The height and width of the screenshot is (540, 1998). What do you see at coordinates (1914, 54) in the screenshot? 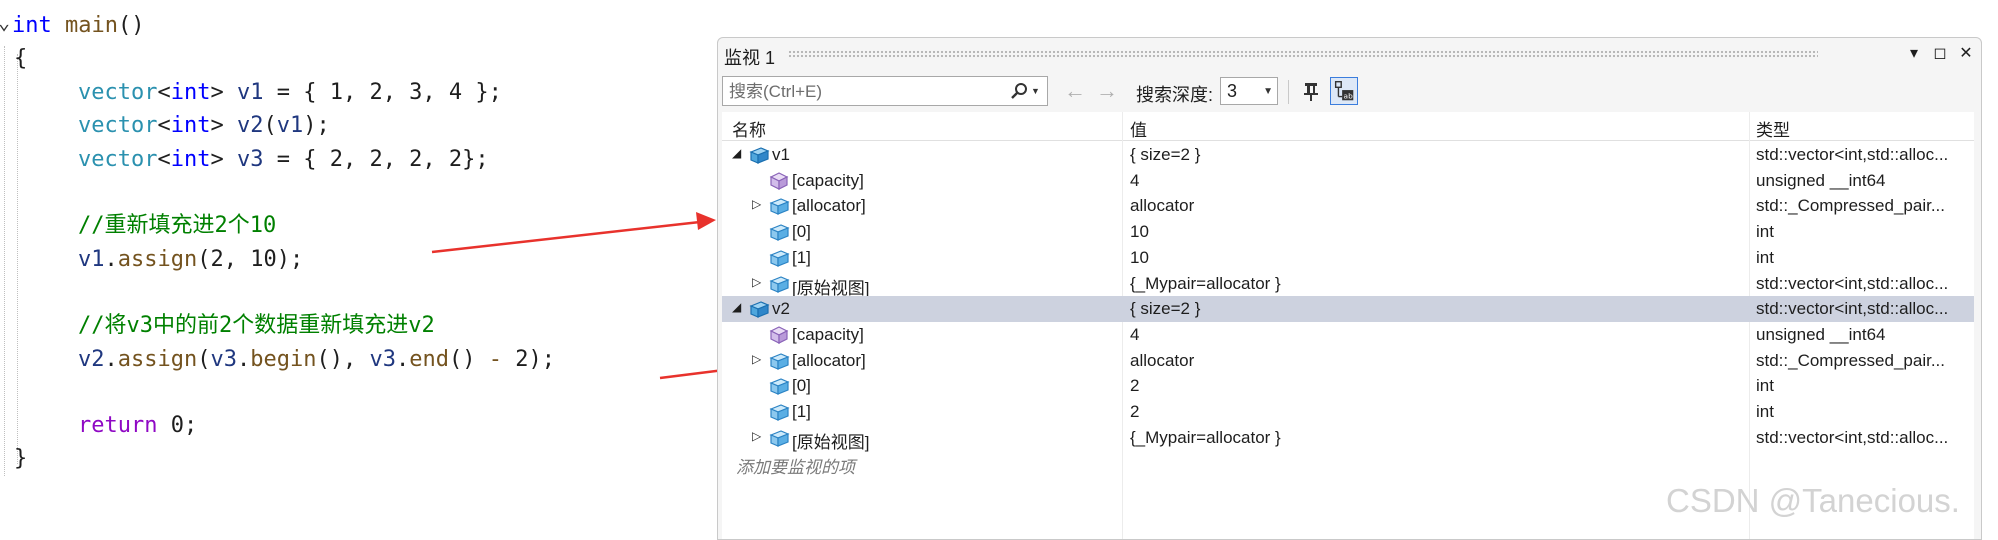
I see `dropdown-icon: ▾` at bounding box center [1914, 54].